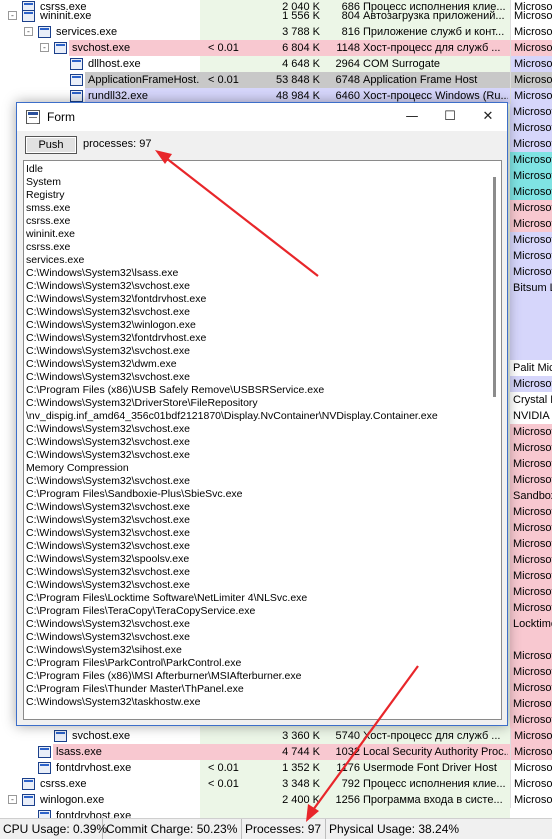  Describe the element at coordinates (256, 195) in the screenshot. I see `process-list-item: Registry` at that location.